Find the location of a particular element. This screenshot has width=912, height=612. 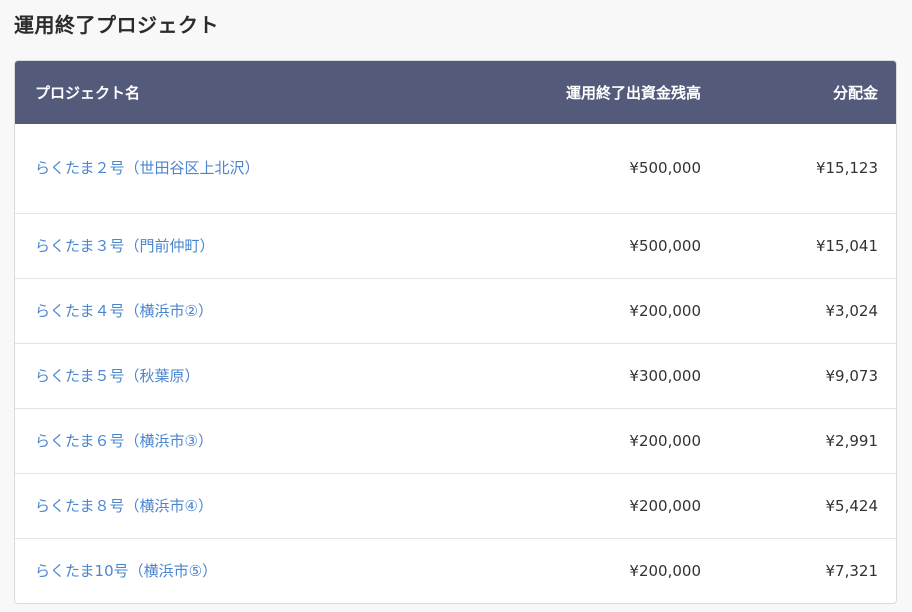

project-link: らくたま10号（横浜市⑤） is located at coordinates (126, 571).